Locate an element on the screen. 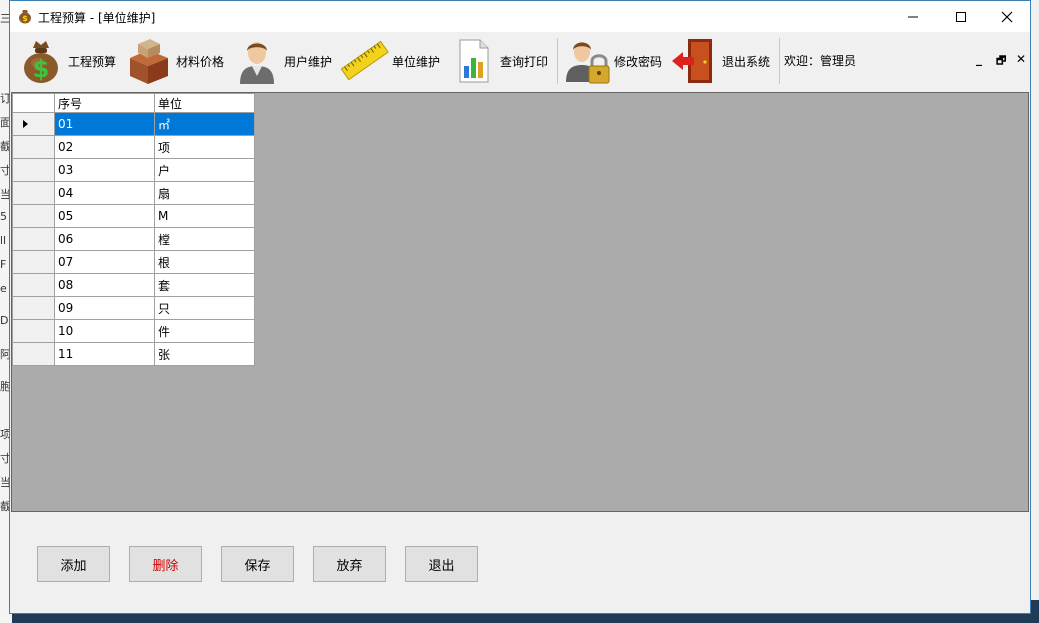 The image size is (1039, 623). user-lock-icon is located at coordinates (588, 63).